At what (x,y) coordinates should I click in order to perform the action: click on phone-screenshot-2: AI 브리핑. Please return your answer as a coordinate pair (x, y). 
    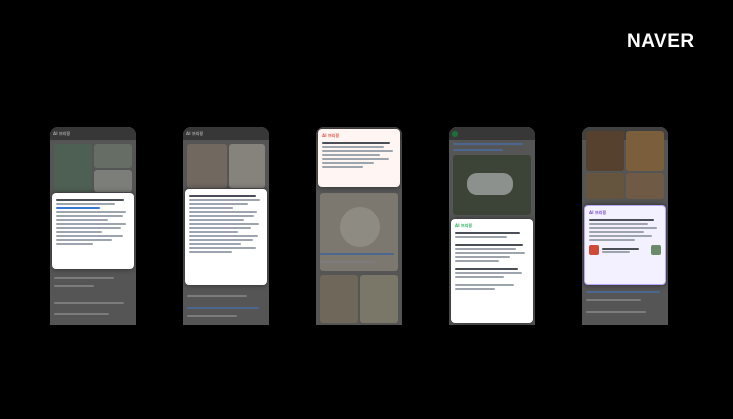
    Looking at the image, I should click on (226, 226).